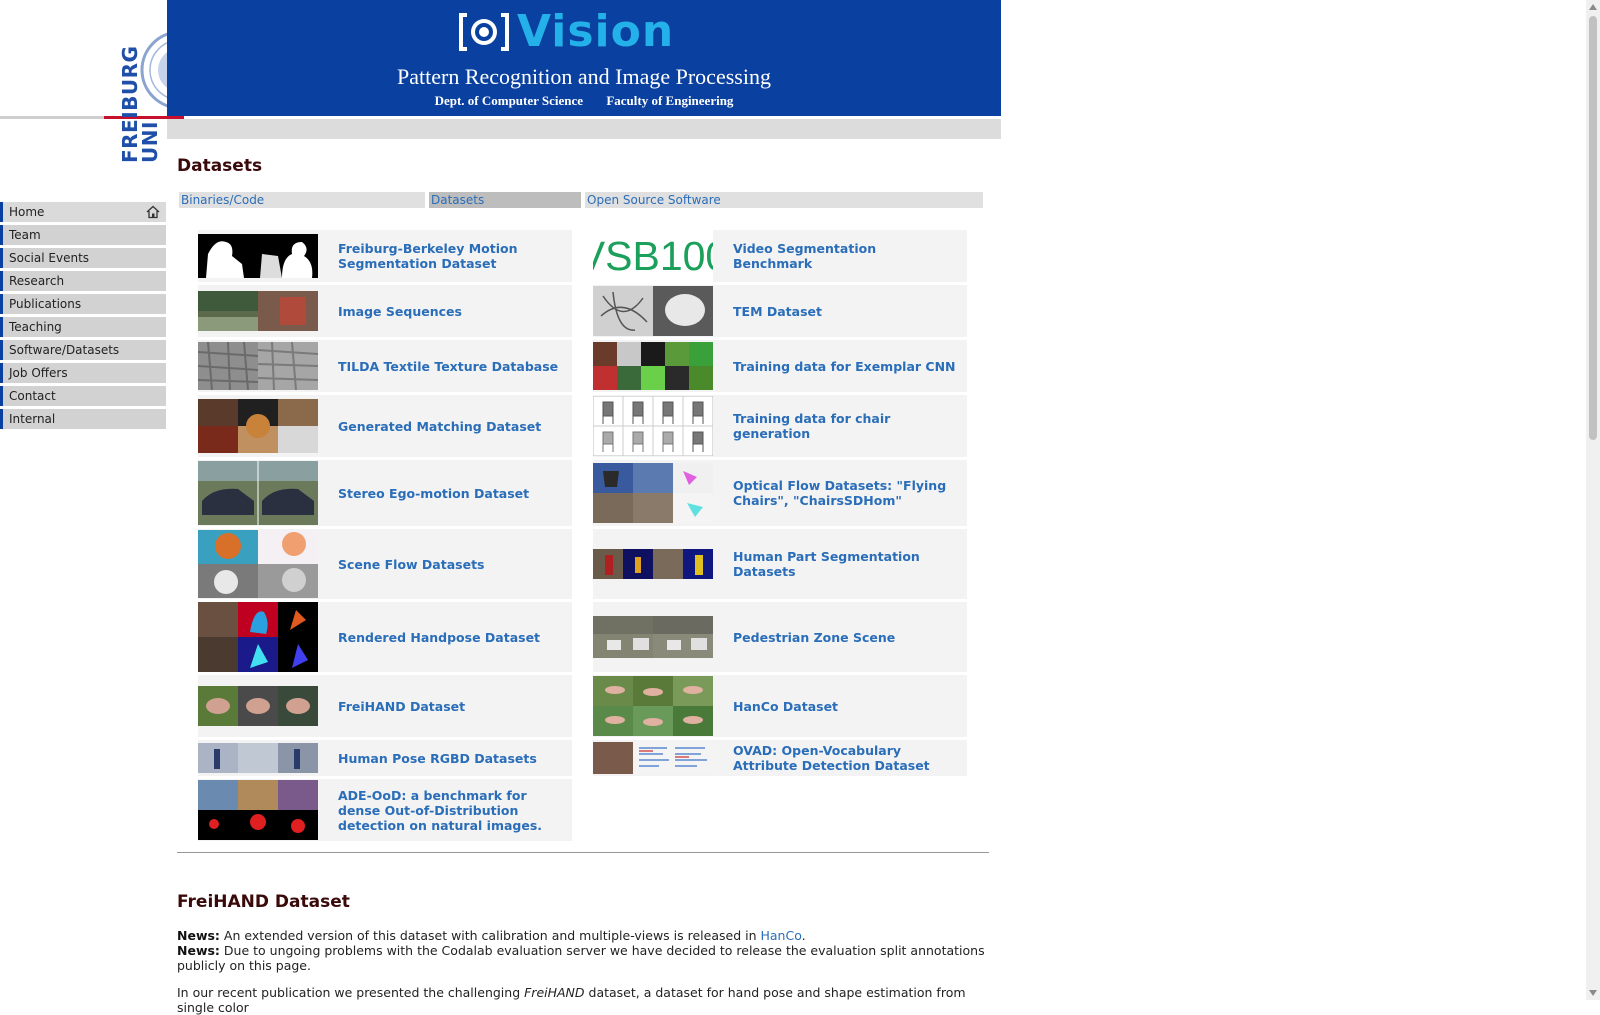 The image size is (1600, 1015). I want to click on uni-freiburg-logo: FREIBURG UNI, so click(110, 100).